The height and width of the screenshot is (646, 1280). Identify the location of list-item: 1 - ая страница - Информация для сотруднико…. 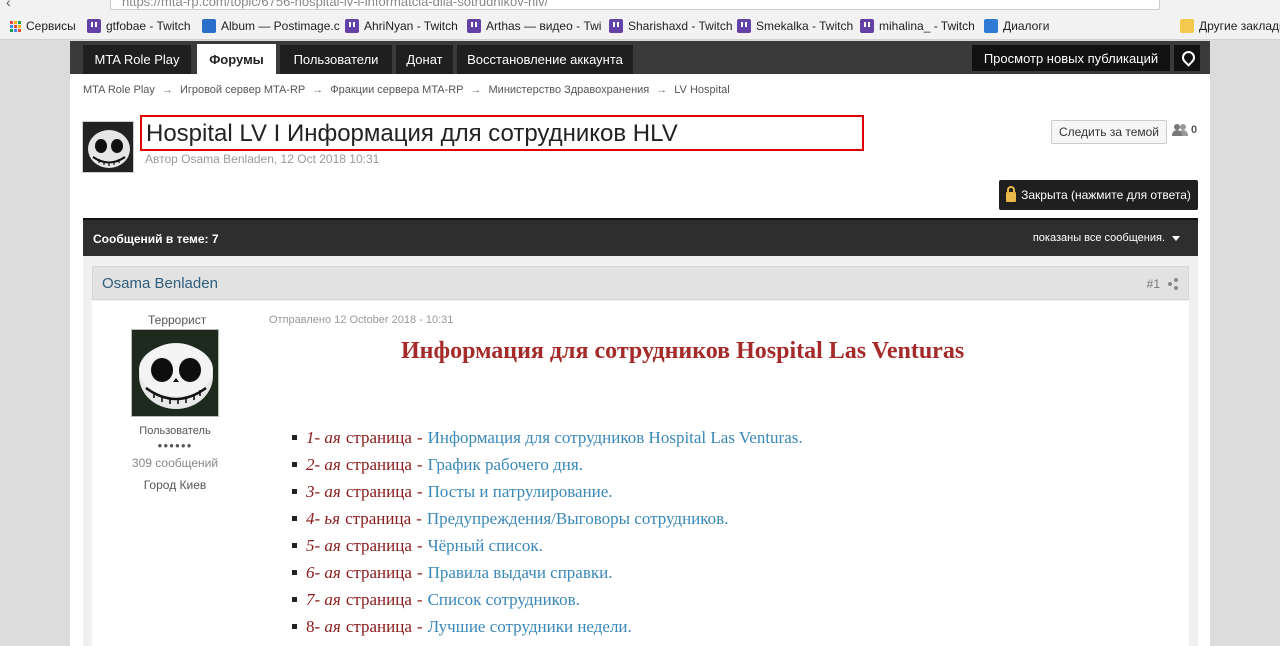
(547, 437).